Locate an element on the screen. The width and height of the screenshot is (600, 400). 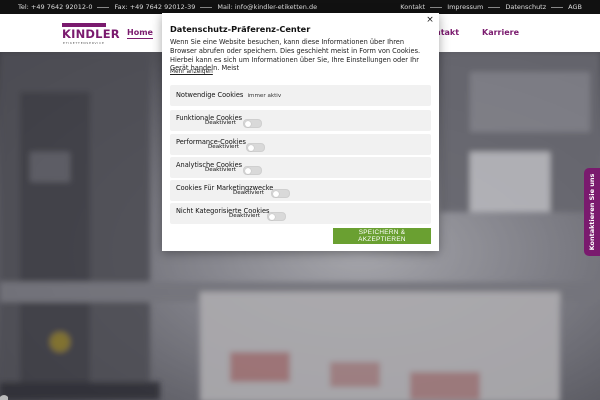
pref-uncategorized-cookies: Nicht Kategorisierte Cookies Deaktiviert is located at coordinates (300, 213).